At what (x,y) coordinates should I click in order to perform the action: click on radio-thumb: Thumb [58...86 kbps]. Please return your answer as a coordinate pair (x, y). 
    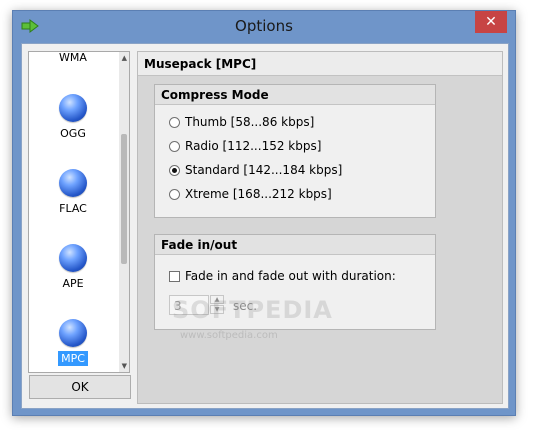
    Looking at the image, I should click on (241, 122).